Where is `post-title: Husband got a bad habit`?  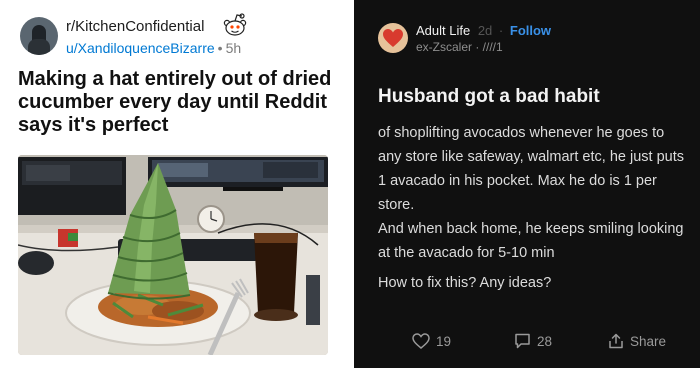
post-title: Husband got a bad habit is located at coordinates (489, 96).